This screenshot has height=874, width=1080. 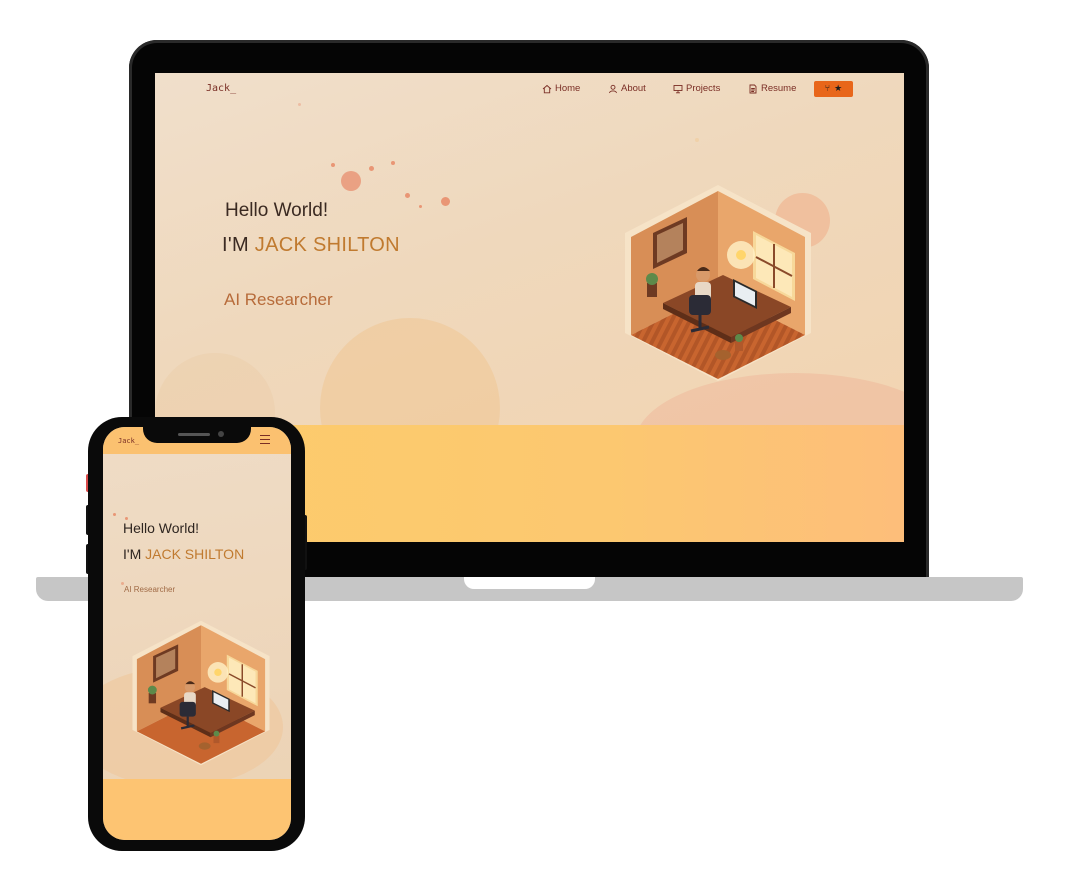 I want to click on mobile-hero-im: I'M, so click(x=134, y=554).